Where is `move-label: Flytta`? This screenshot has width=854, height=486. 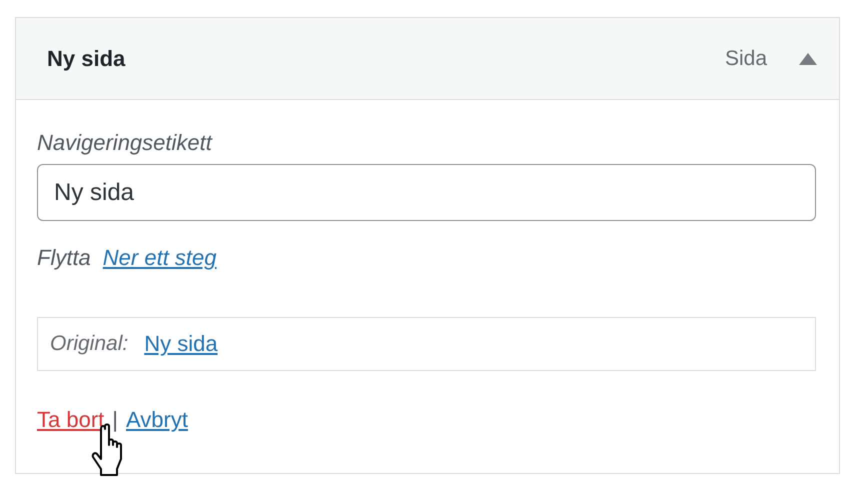 move-label: Flytta is located at coordinates (64, 258).